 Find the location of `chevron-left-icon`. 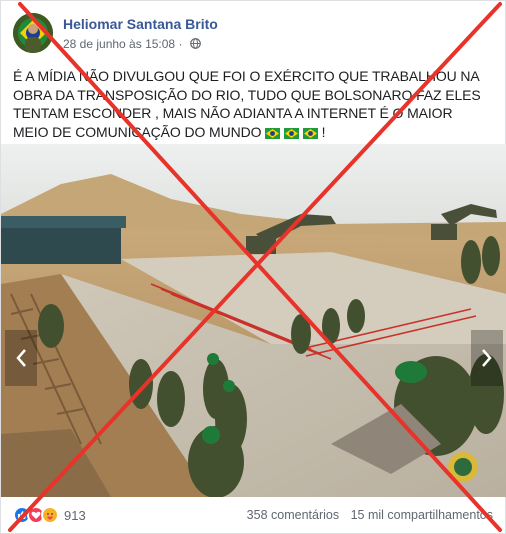

chevron-left-icon is located at coordinates (21, 358).